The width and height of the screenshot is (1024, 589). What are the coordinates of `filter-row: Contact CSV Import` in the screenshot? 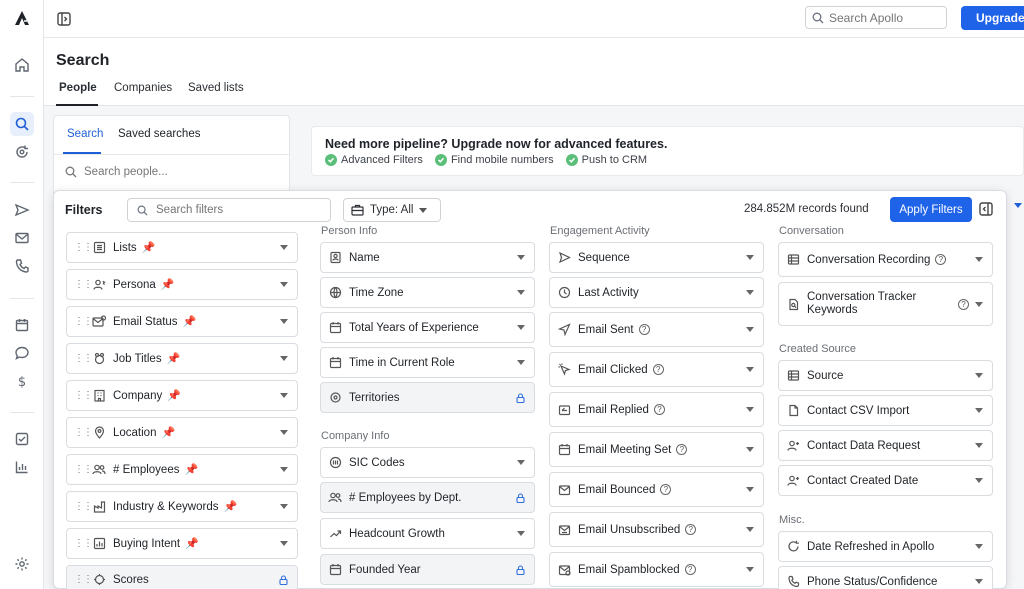 It's located at (885, 410).